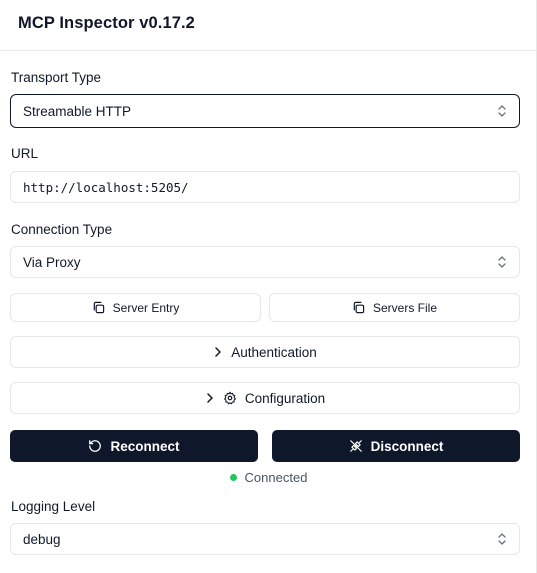  I want to click on app-title: MCP Inspector v0.17.2, so click(106, 23).